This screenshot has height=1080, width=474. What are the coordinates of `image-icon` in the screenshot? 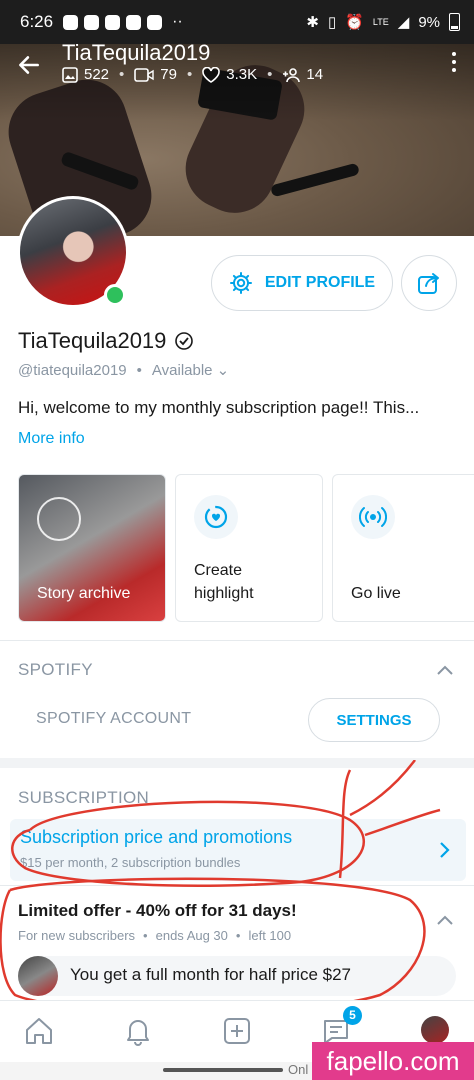 It's located at (70, 74).